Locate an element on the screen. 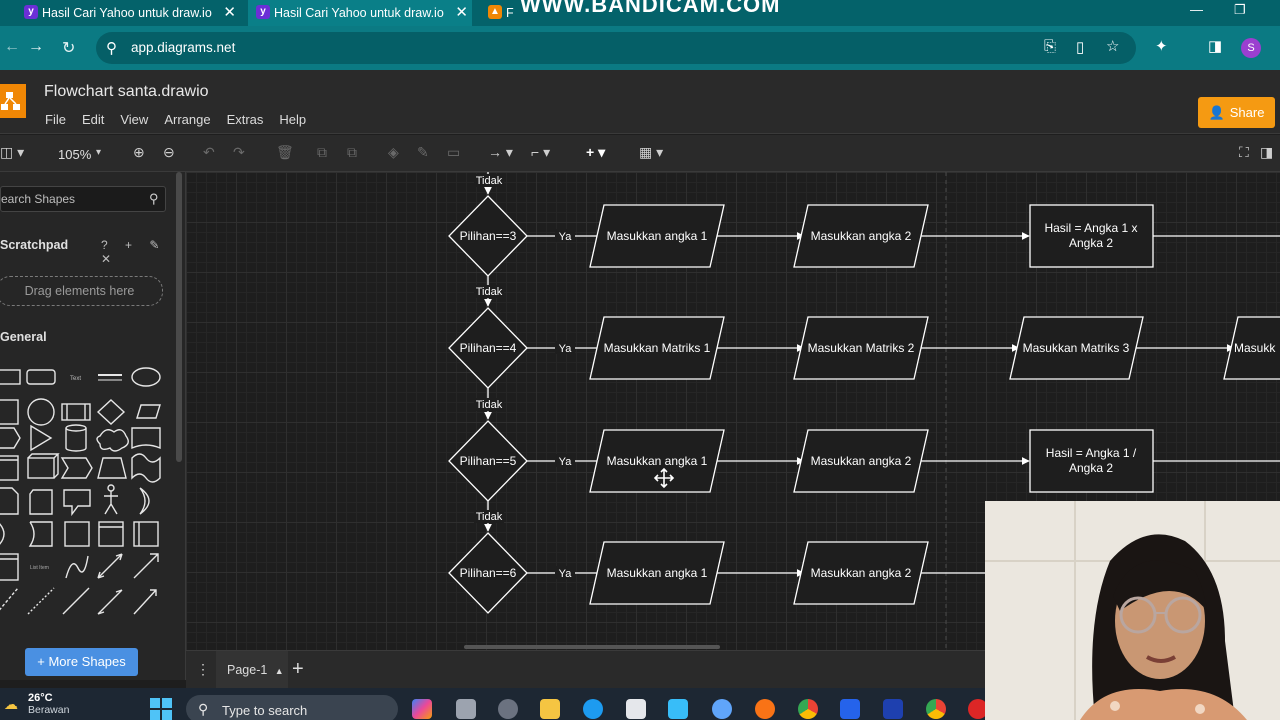 This screenshot has width=1280, height=720. word-icon is located at coordinates (893, 709).